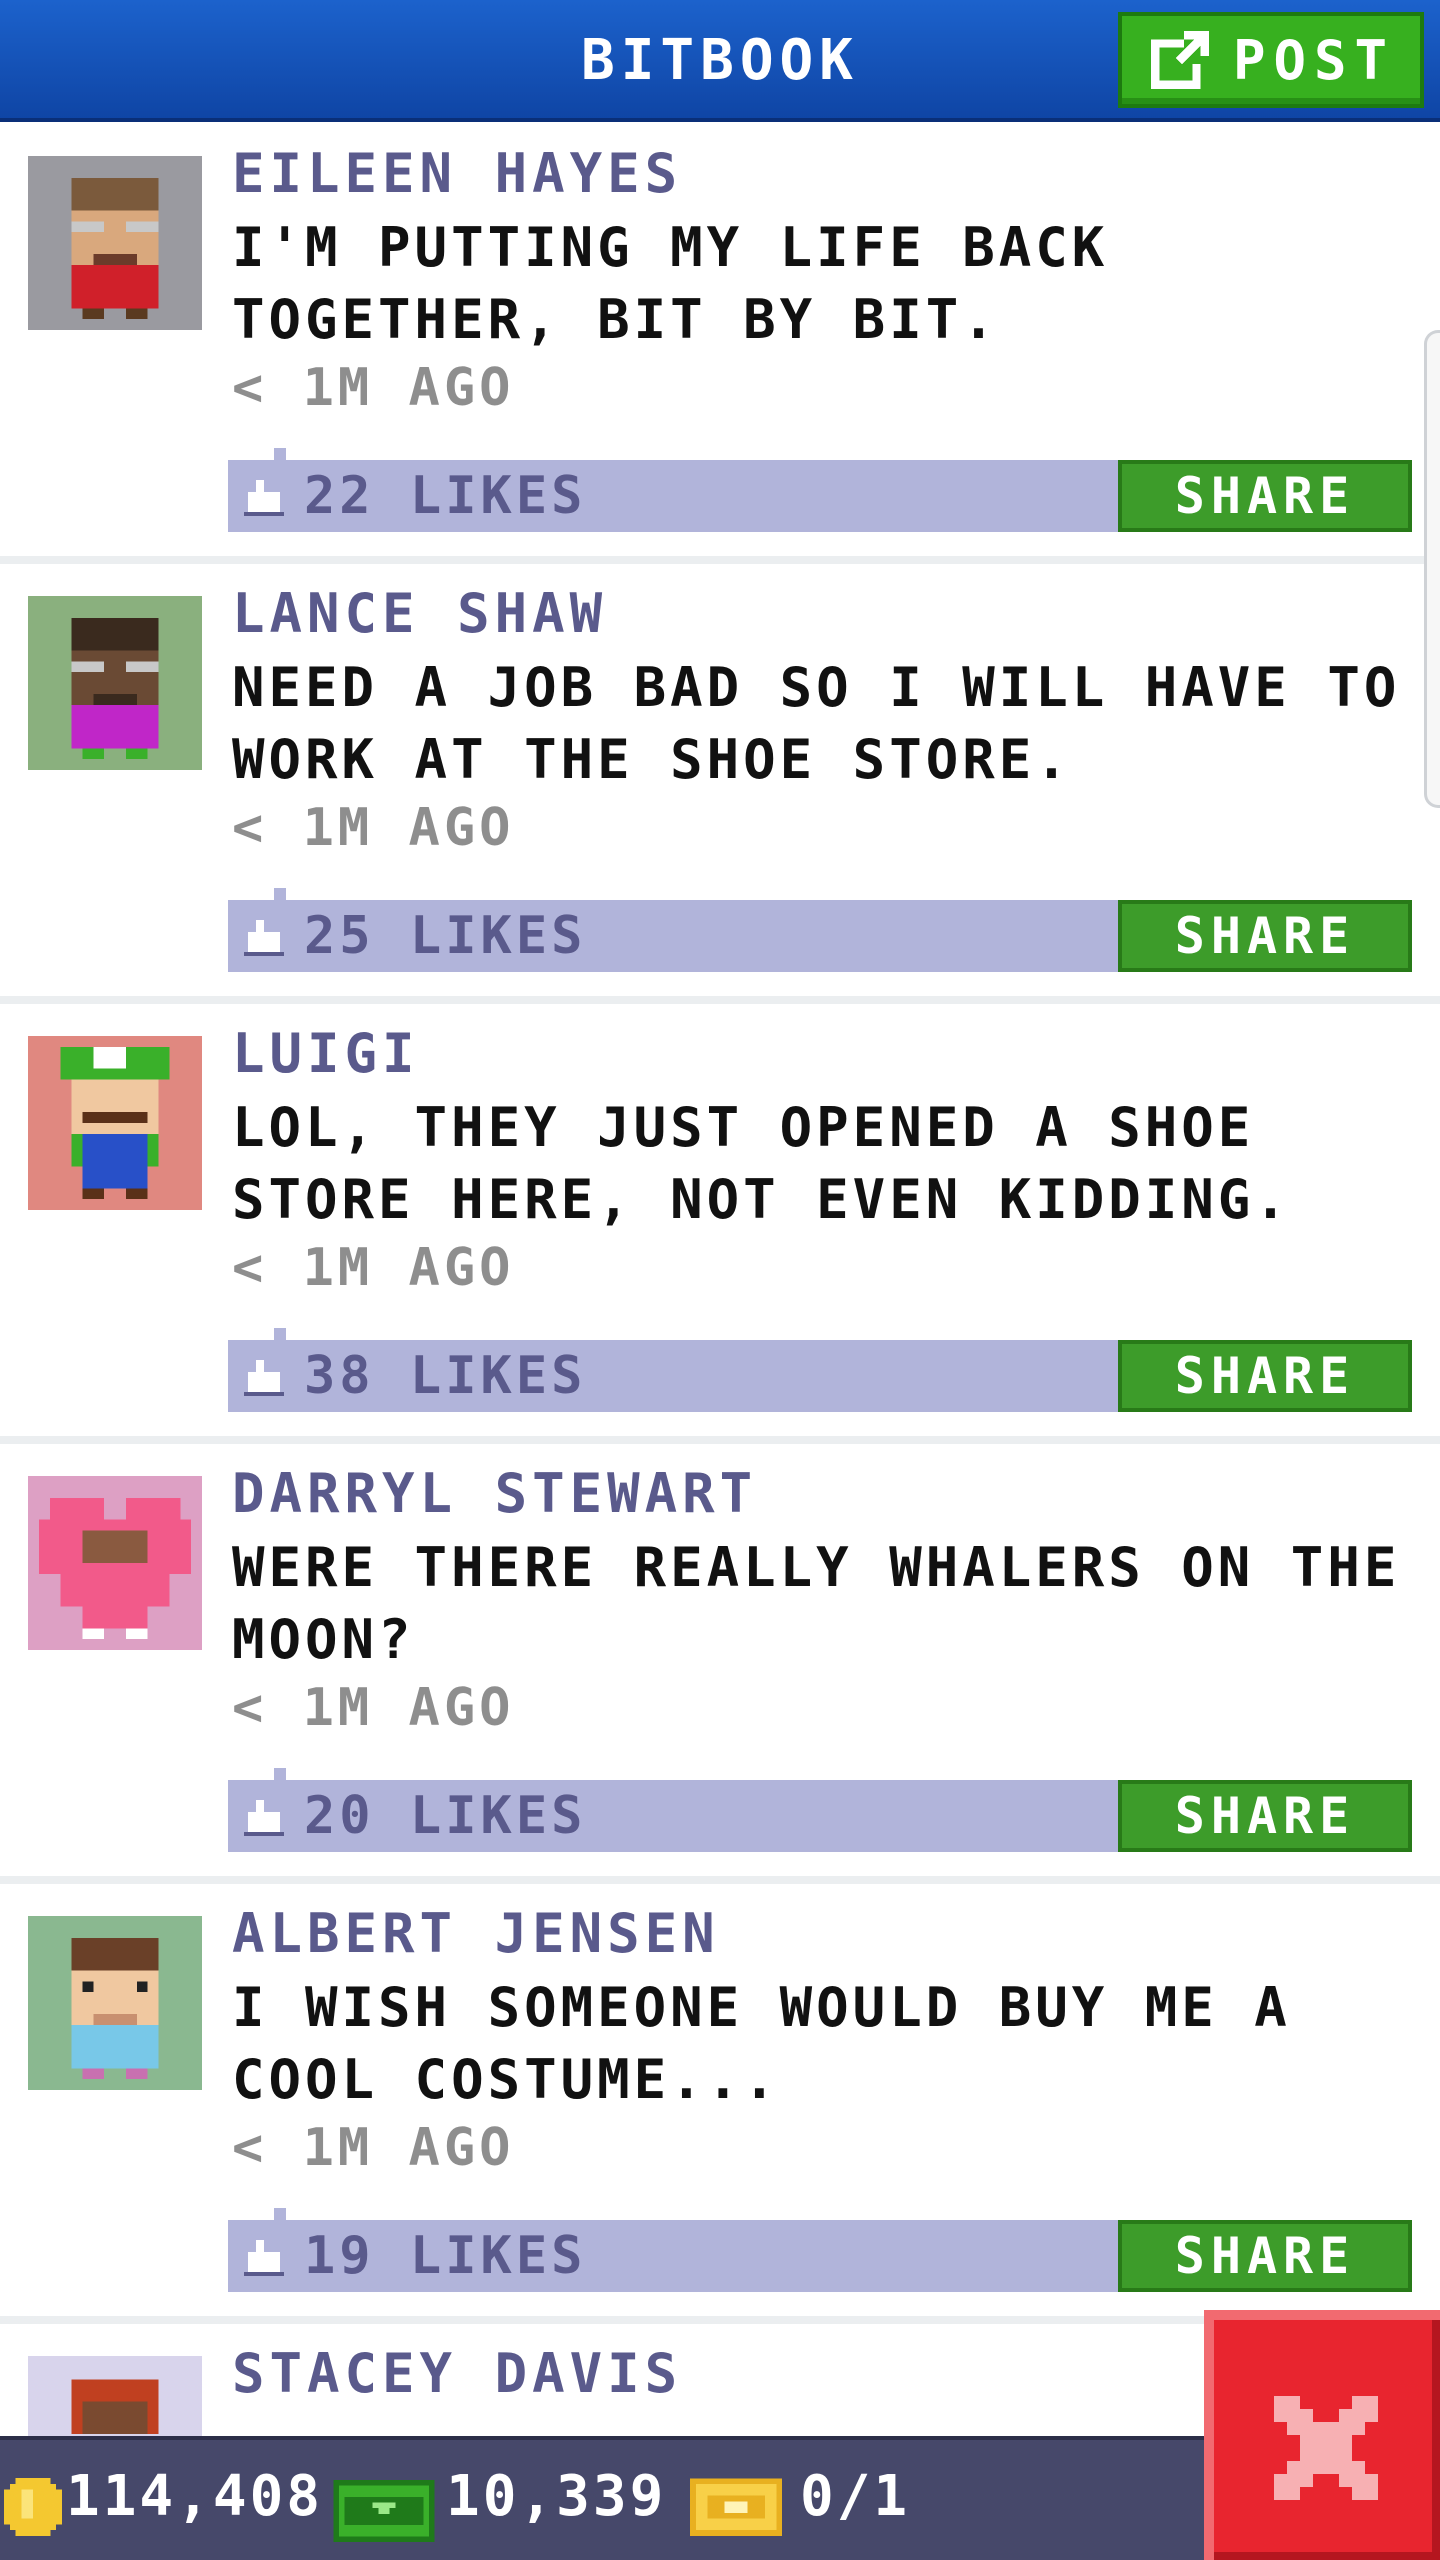 The height and width of the screenshot is (2560, 1440). Describe the element at coordinates (1432, 569) in the screenshot. I see `scroll-handle` at that location.